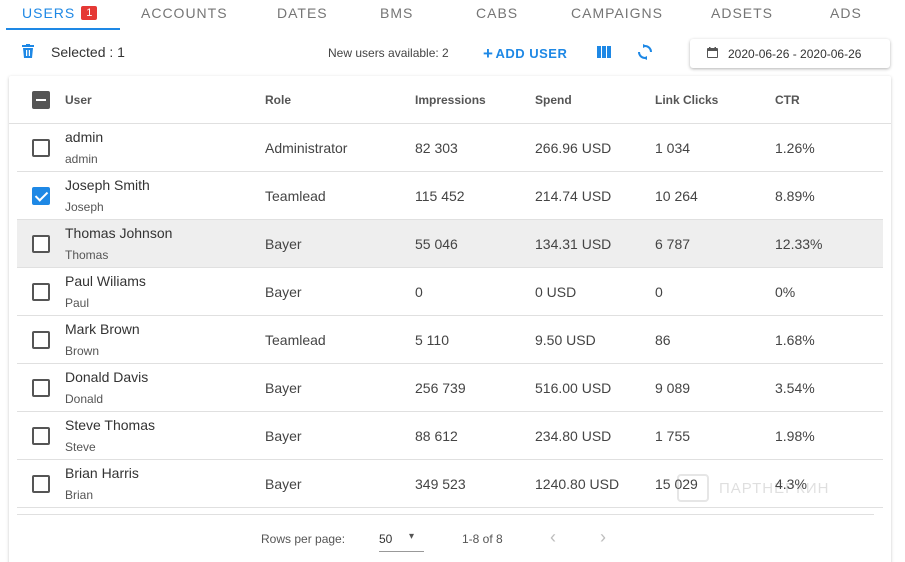 The image size is (905, 562). Describe the element at coordinates (445, 514) in the screenshot. I see `footer-divider` at that location.